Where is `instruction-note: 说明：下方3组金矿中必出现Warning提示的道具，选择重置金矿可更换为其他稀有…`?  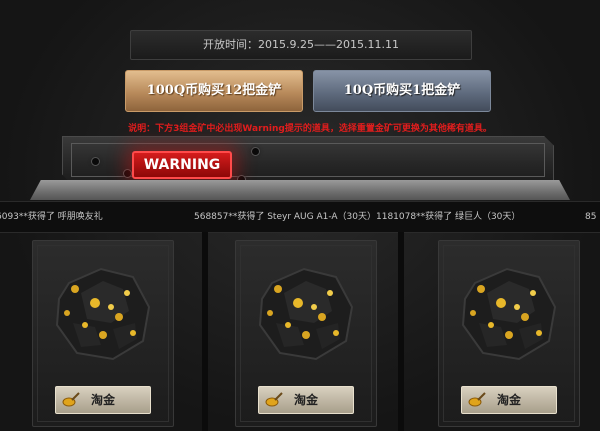
instruction-note: 说明：下方3组金矿中必出现Warning提示的道具，选择重置金矿可更换为其他稀有… is located at coordinates (310, 129).